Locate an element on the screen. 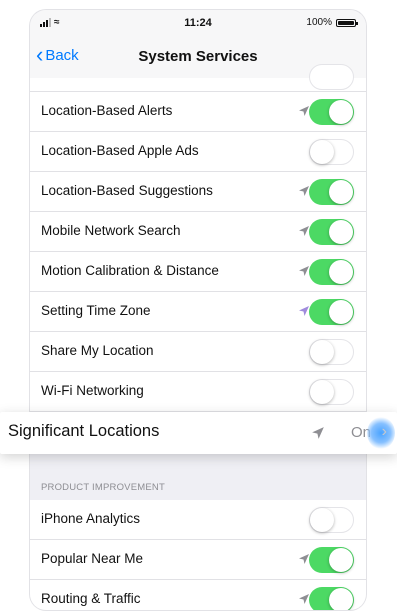 Image resolution: width=397 pixels, height=614 pixels. battery-icon is located at coordinates (347, 22).